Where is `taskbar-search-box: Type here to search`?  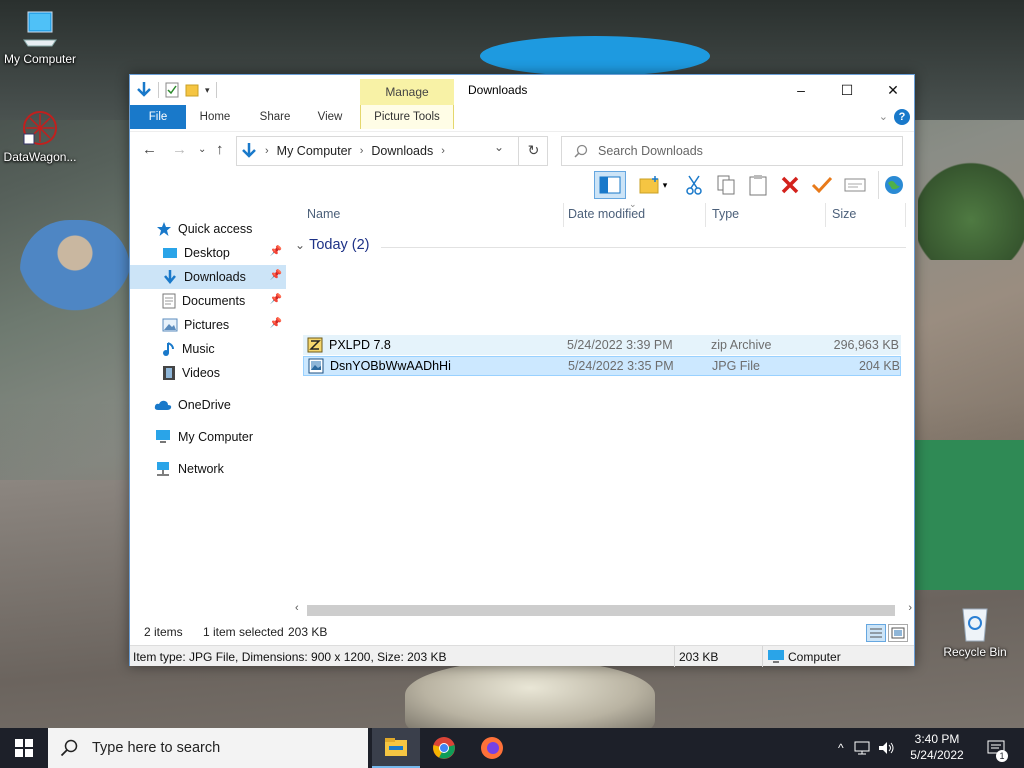 taskbar-search-box: Type here to search is located at coordinates (208, 748).